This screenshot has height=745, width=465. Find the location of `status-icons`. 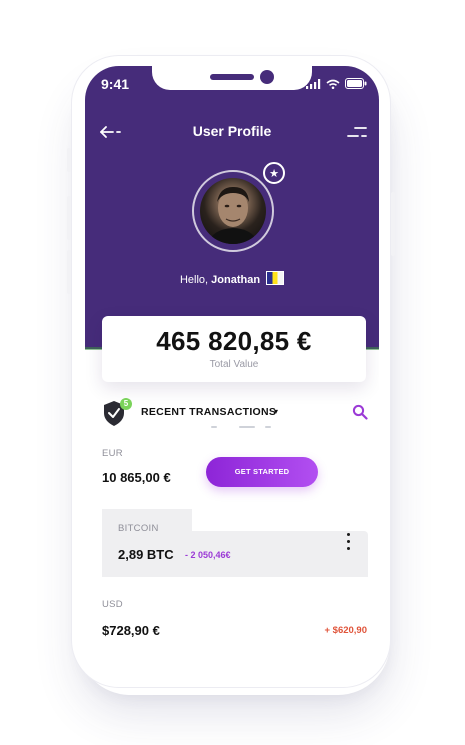

status-icons is located at coordinates (336, 83).